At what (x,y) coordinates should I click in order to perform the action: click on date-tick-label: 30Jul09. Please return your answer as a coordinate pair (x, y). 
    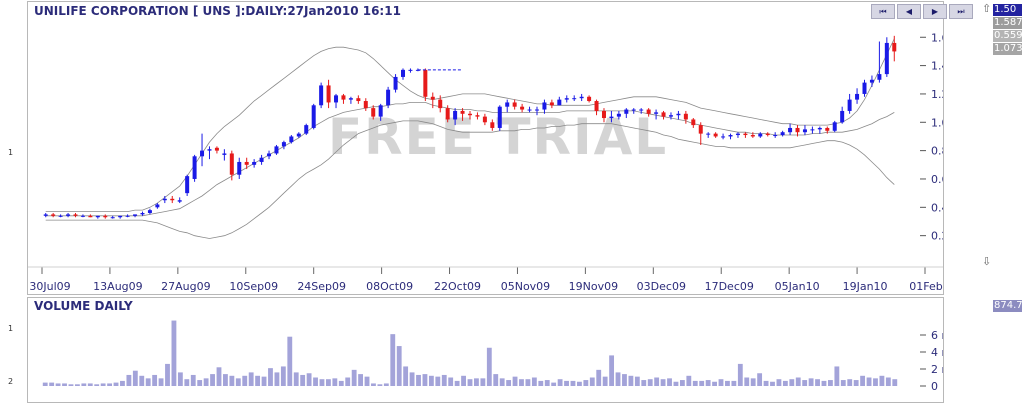
    Looking at the image, I should click on (49, 286).